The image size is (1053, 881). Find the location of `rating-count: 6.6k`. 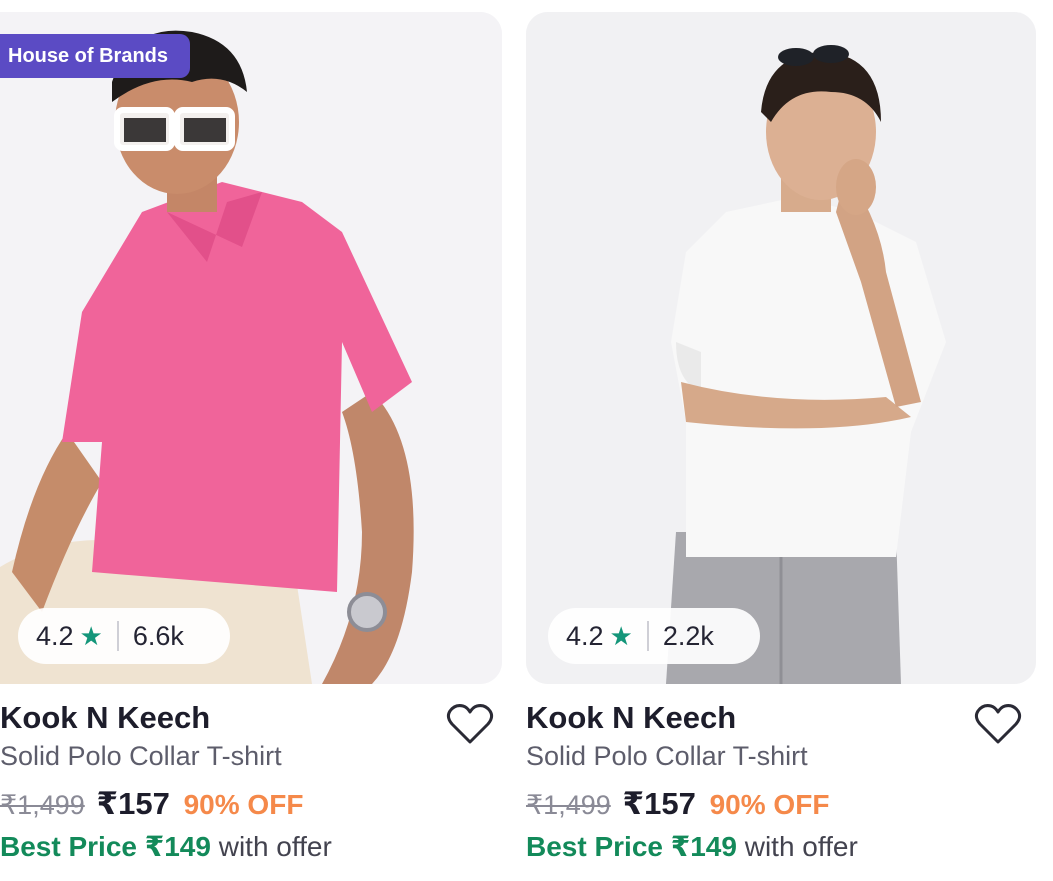

rating-count: 6.6k is located at coordinates (158, 635).